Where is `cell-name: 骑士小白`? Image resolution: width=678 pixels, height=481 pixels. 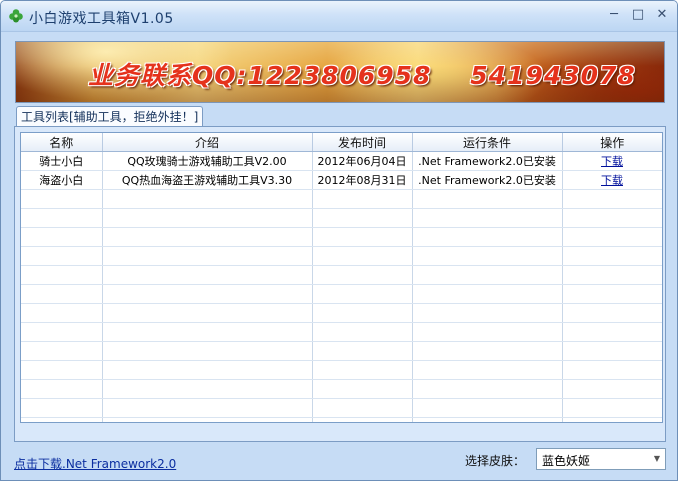
cell-name: 骑士小白 is located at coordinates (62, 161).